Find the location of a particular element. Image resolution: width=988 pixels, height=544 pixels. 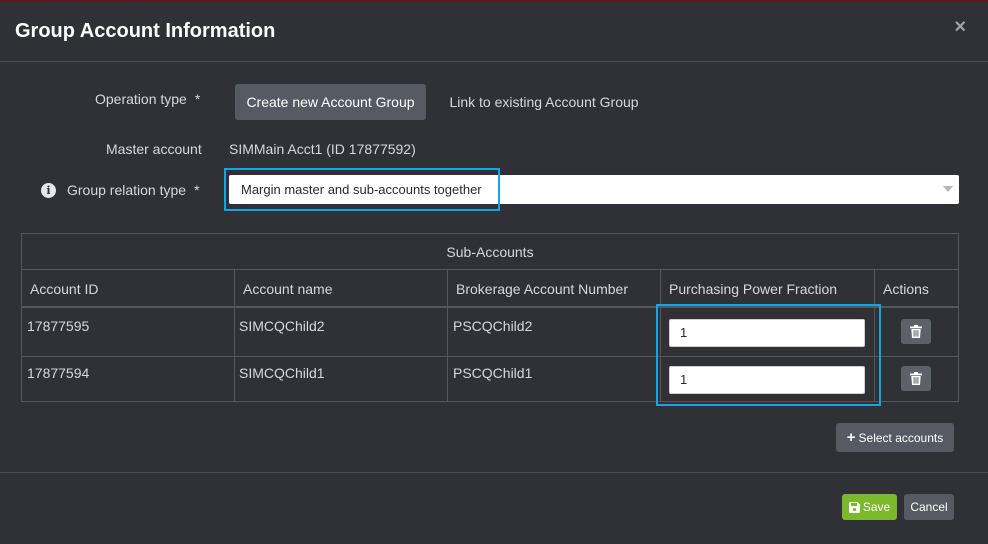

column-header-account-name: Account name is located at coordinates (288, 289).